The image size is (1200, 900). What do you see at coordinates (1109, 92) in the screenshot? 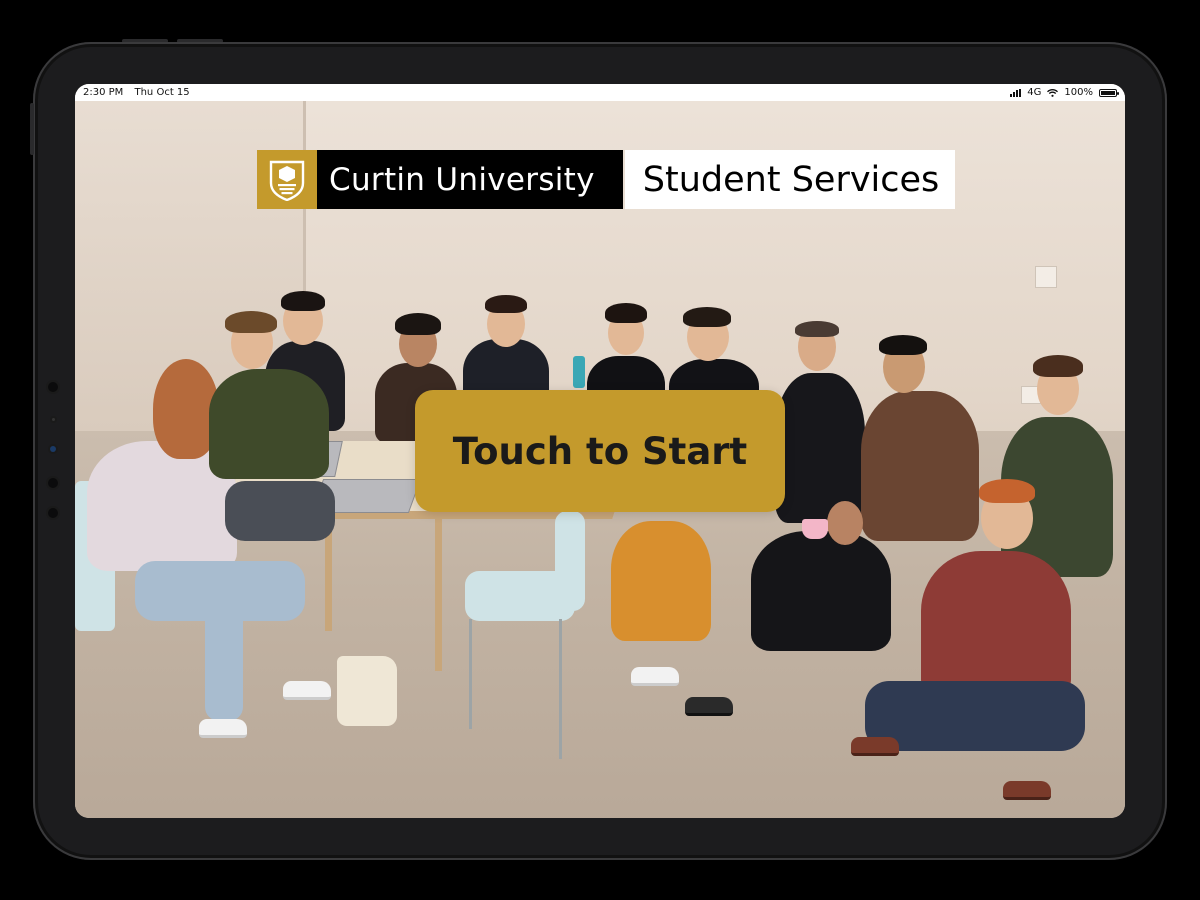
I see `battery-icon` at bounding box center [1109, 92].